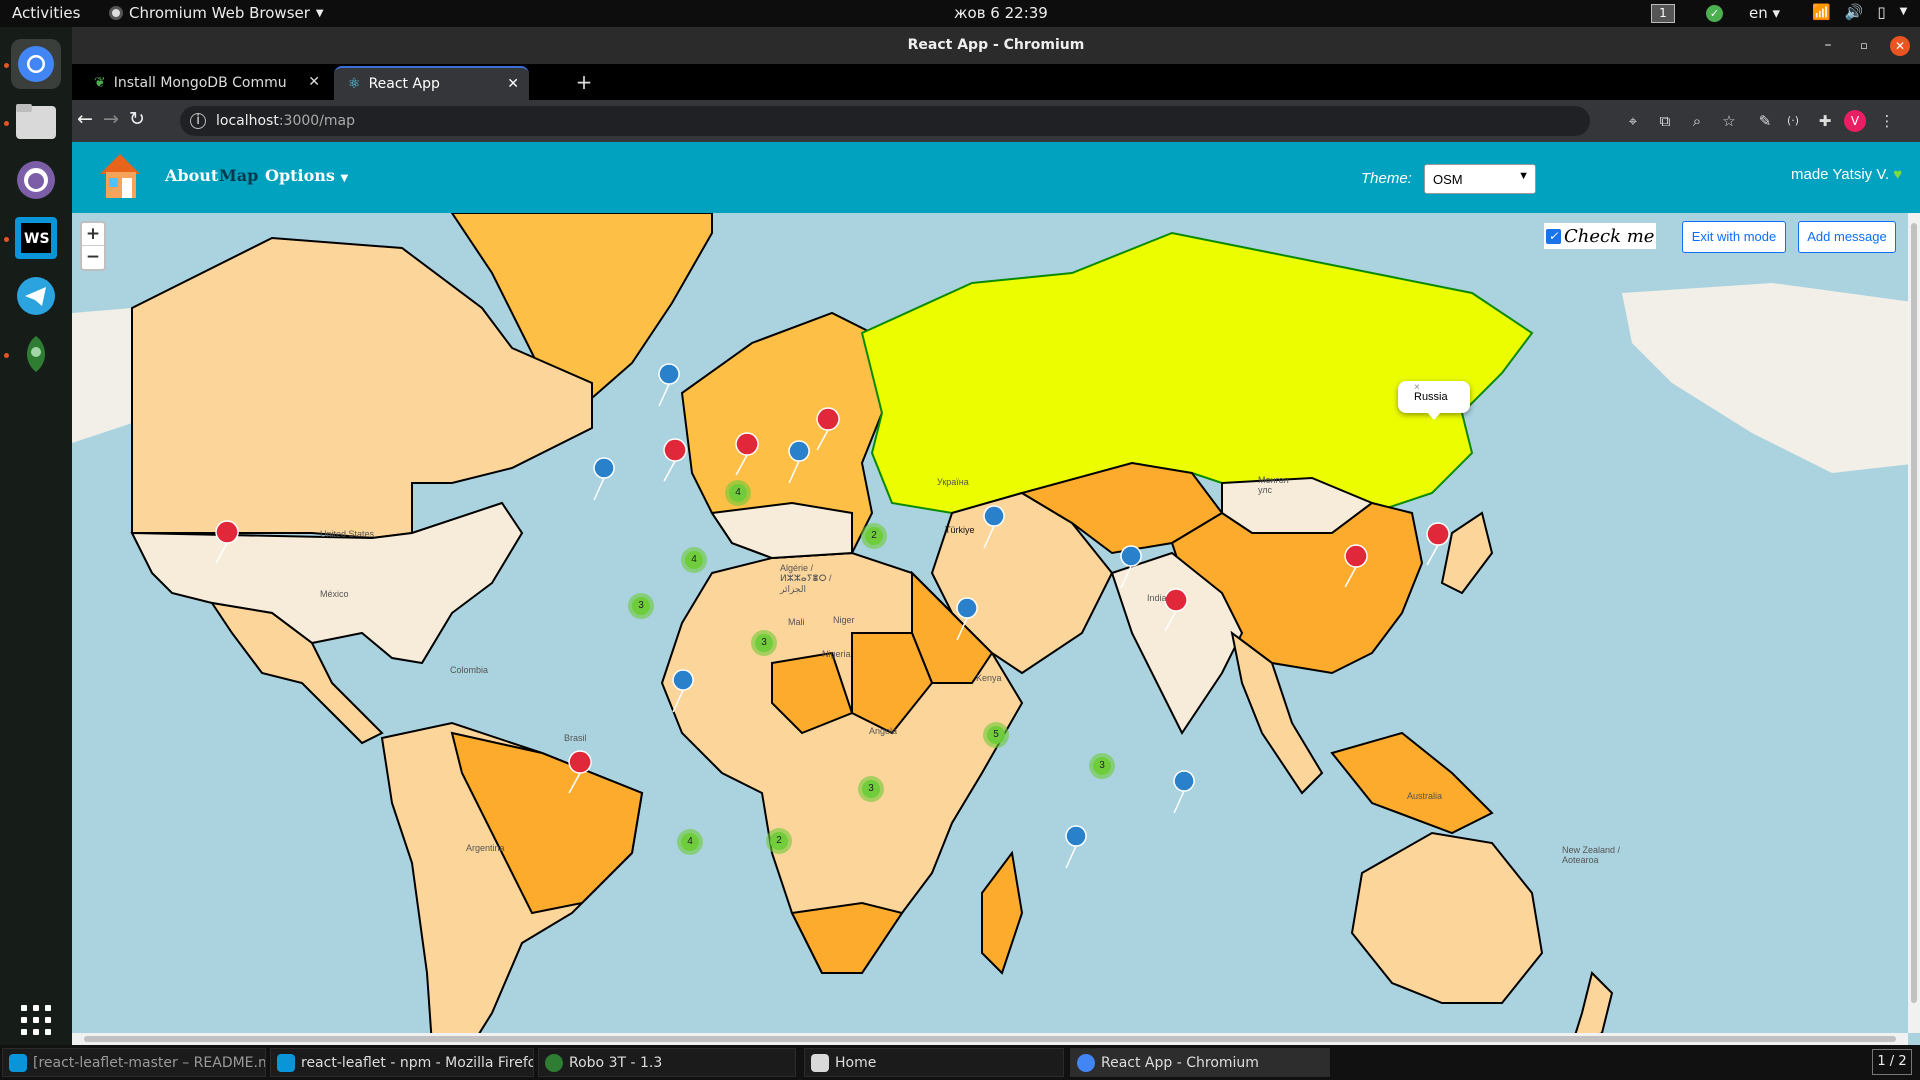 This screenshot has width=1920, height=1080. Describe the element at coordinates (354, 84) in the screenshot. I see `react-icon: ⚛` at that location.